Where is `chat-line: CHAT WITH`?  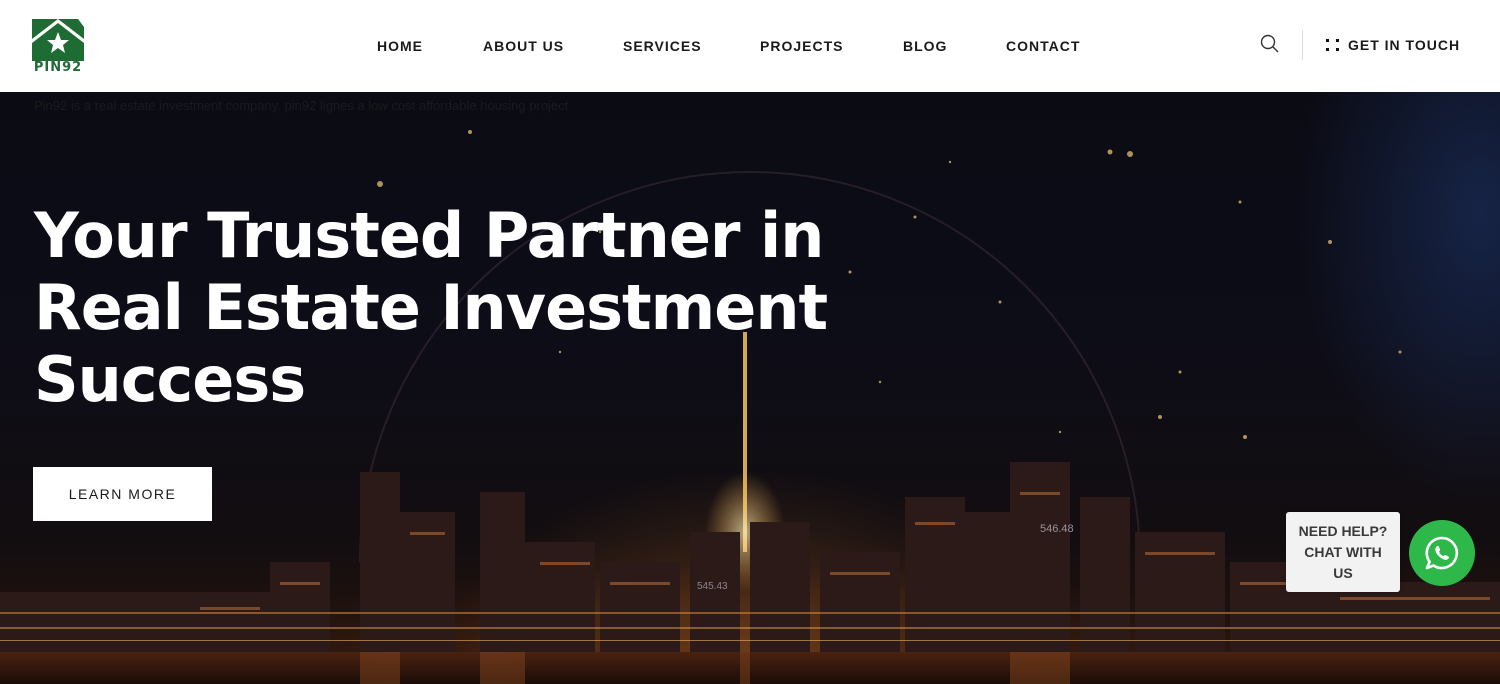
chat-line: CHAT WITH is located at coordinates (1343, 552).